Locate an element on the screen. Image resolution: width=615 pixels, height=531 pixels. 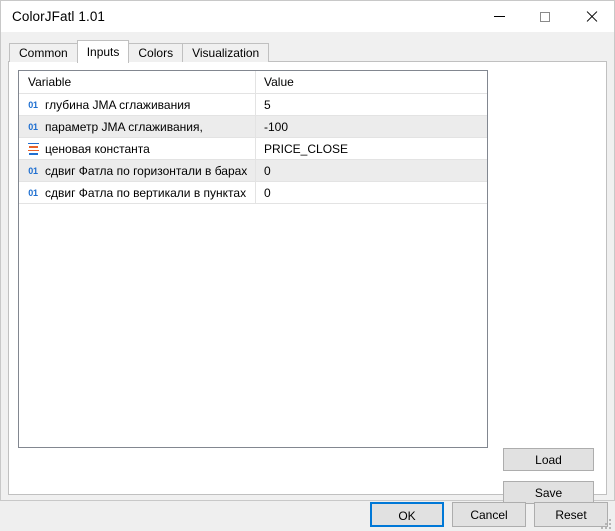
variable-cell: 01 глубина JMA сглаживания is located at coordinates (137, 104).